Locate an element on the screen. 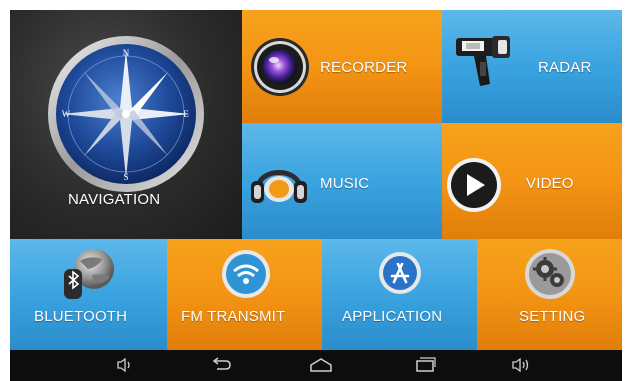 The height and width of the screenshot is (381, 630). navigation-label: NAVIGATION is located at coordinates (114, 199).